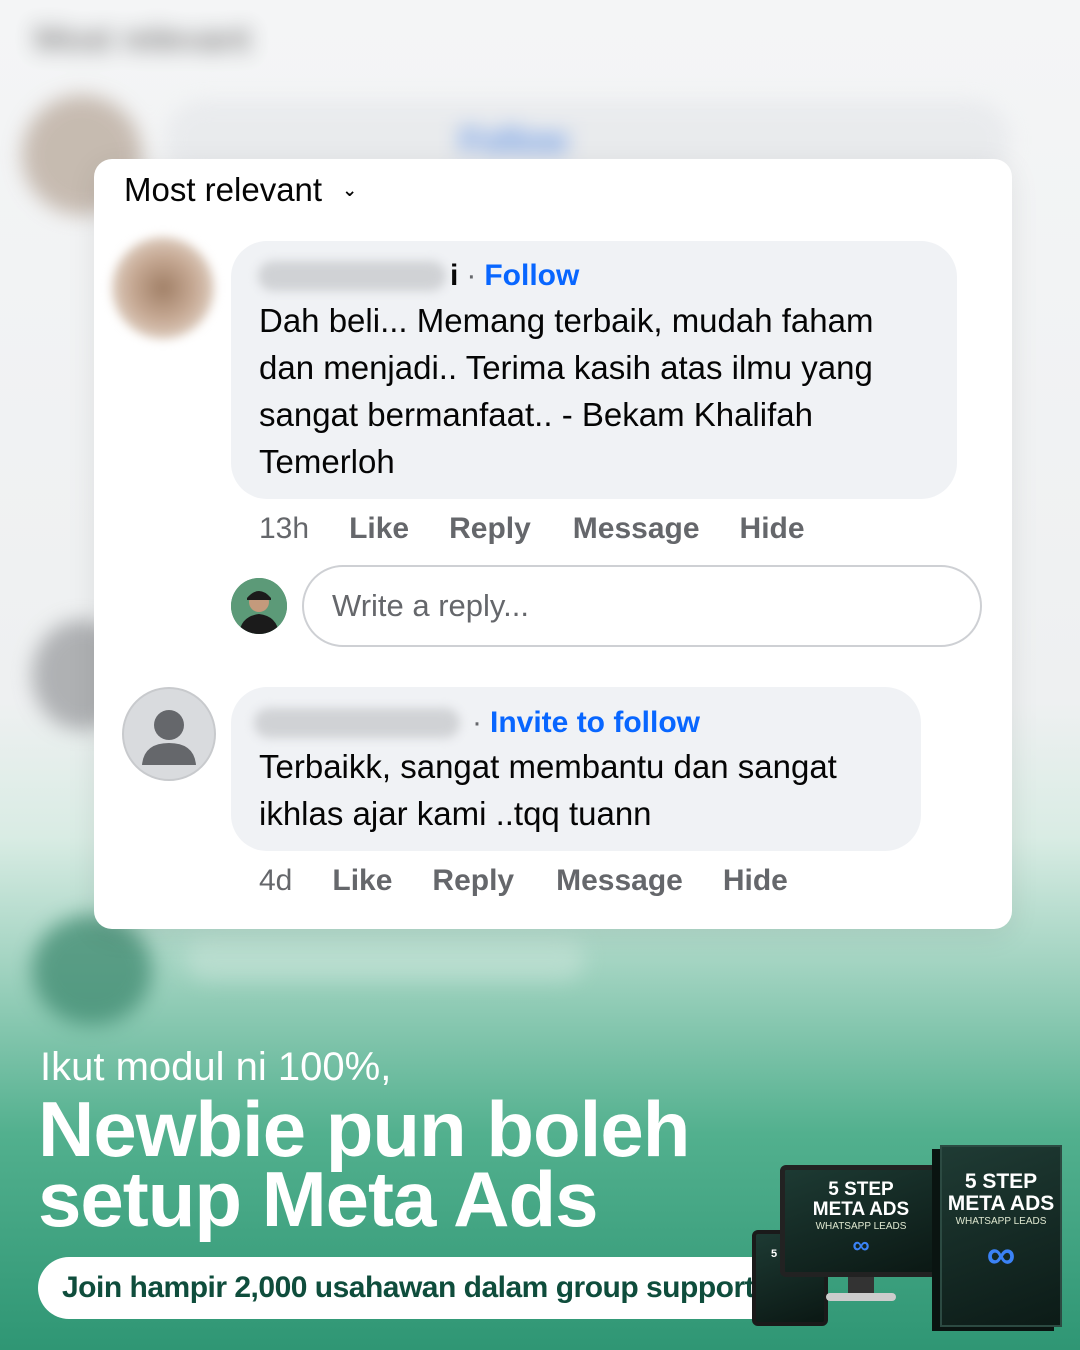 The height and width of the screenshot is (1350, 1080). Describe the element at coordinates (275, 881) in the screenshot. I see `comment-timestamp: 4d` at that location.